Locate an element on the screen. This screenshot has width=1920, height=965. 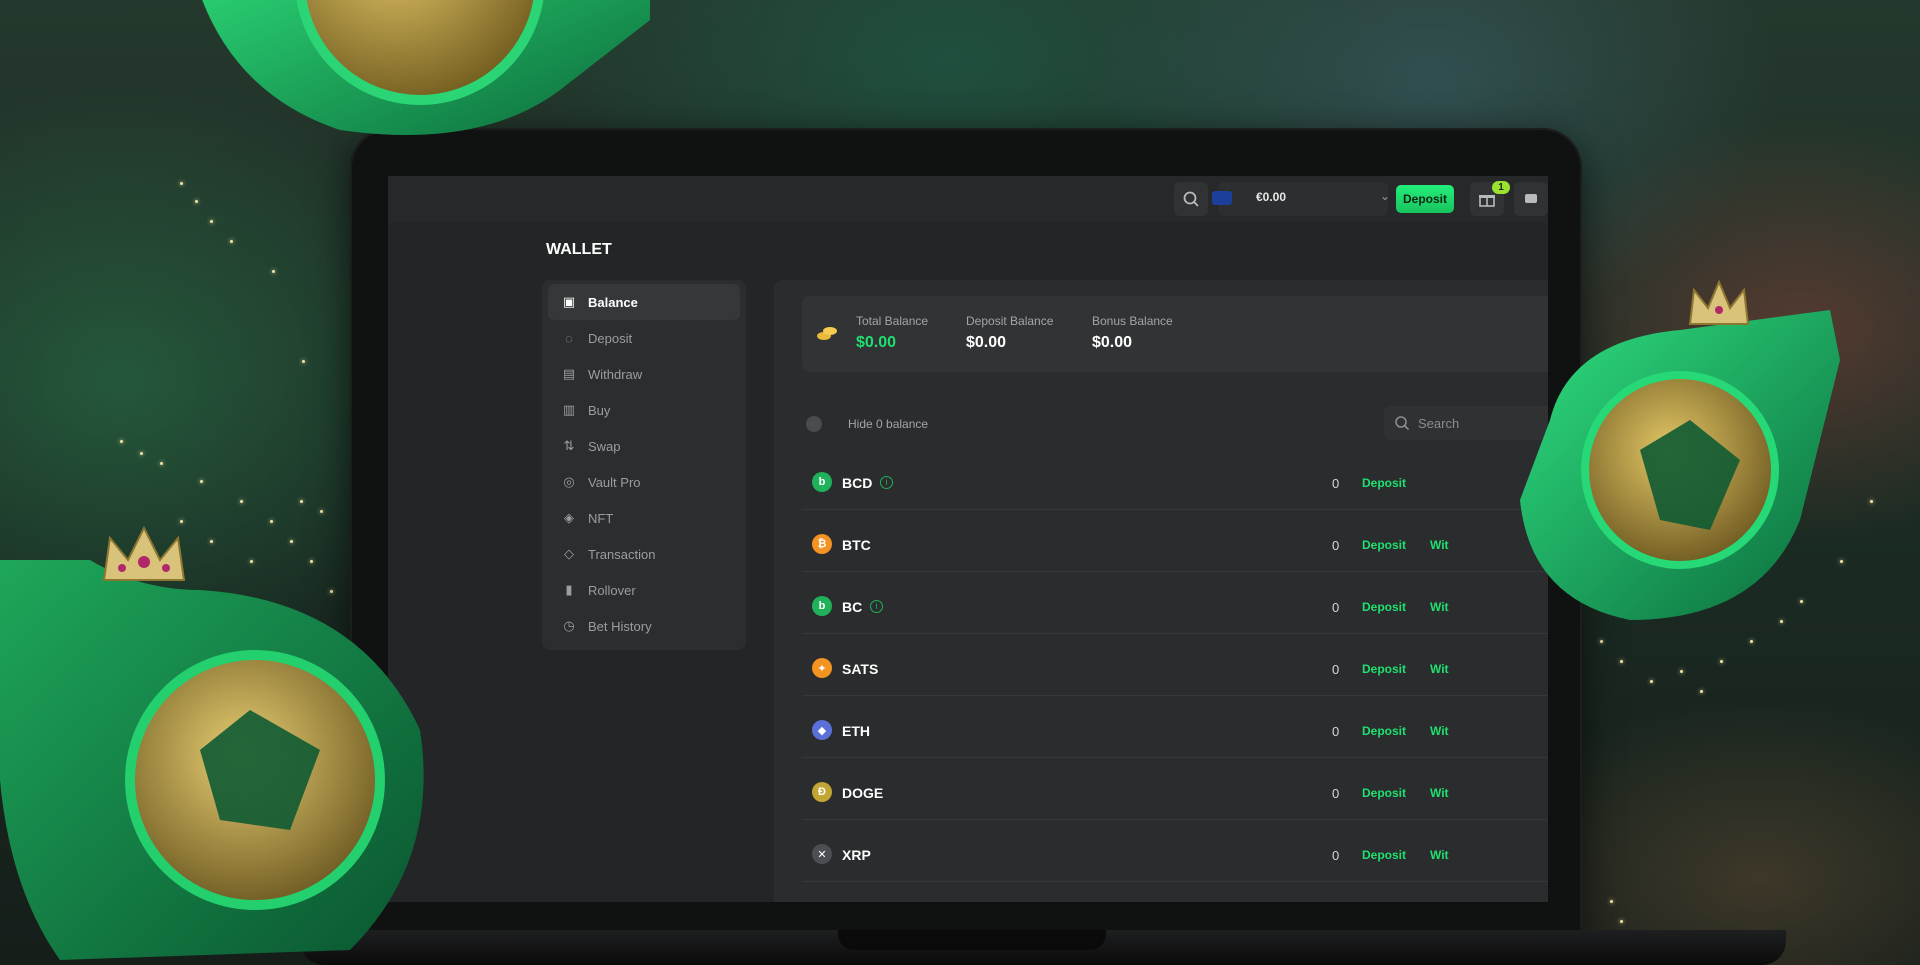
sidebar-item-label: Bet History is located at coordinates (620, 626).